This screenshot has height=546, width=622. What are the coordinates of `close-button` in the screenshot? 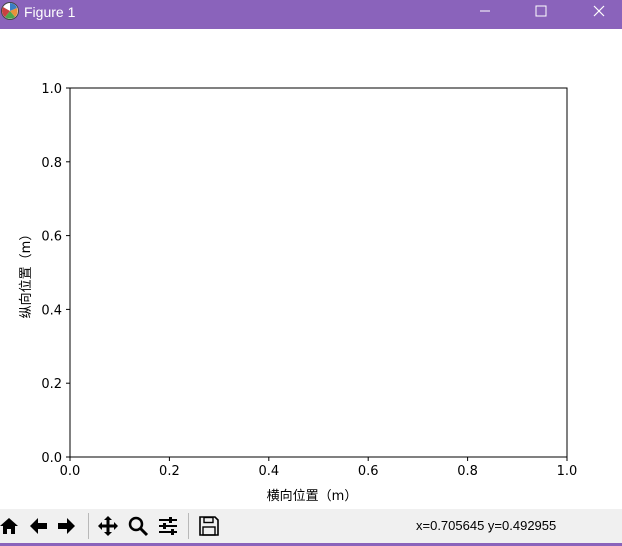 It's located at (599, 11).